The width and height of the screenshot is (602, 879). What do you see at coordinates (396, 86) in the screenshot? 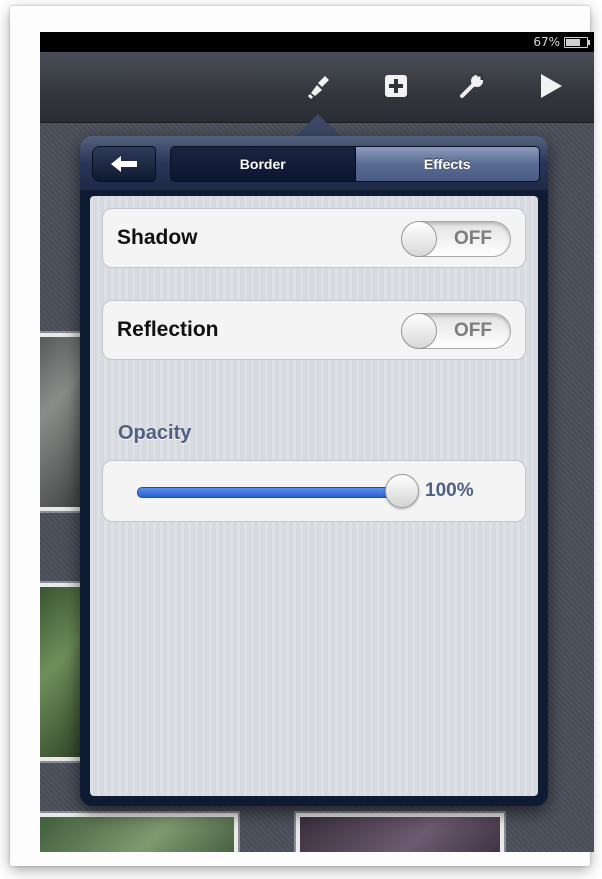
I see `add-icon` at bounding box center [396, 86].